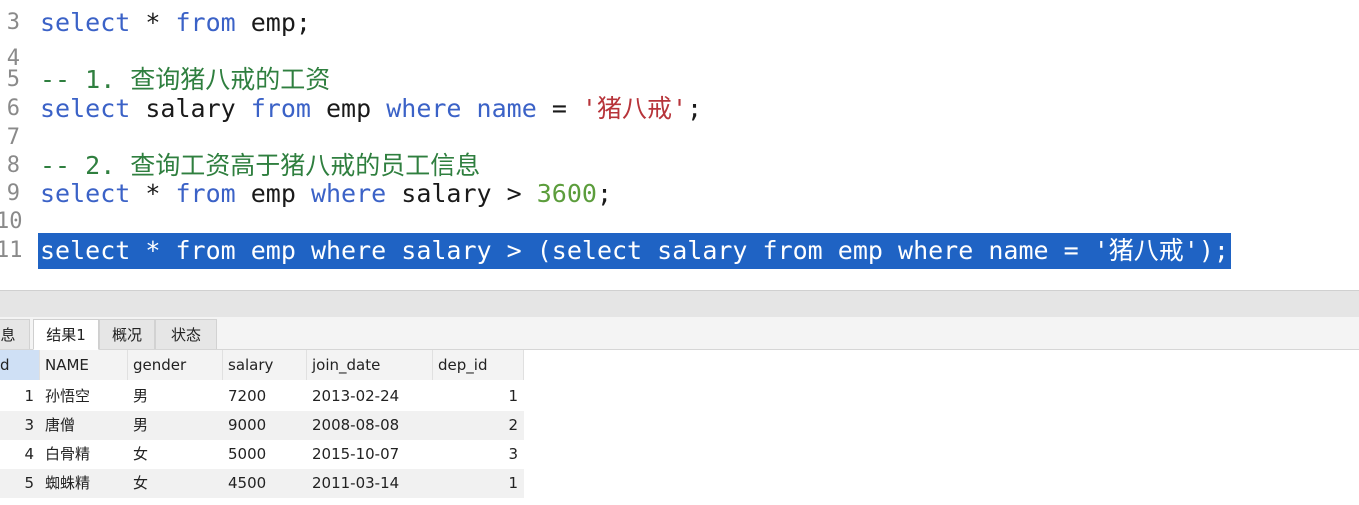  I want to click on cell-id: 3, so click(20, 425).